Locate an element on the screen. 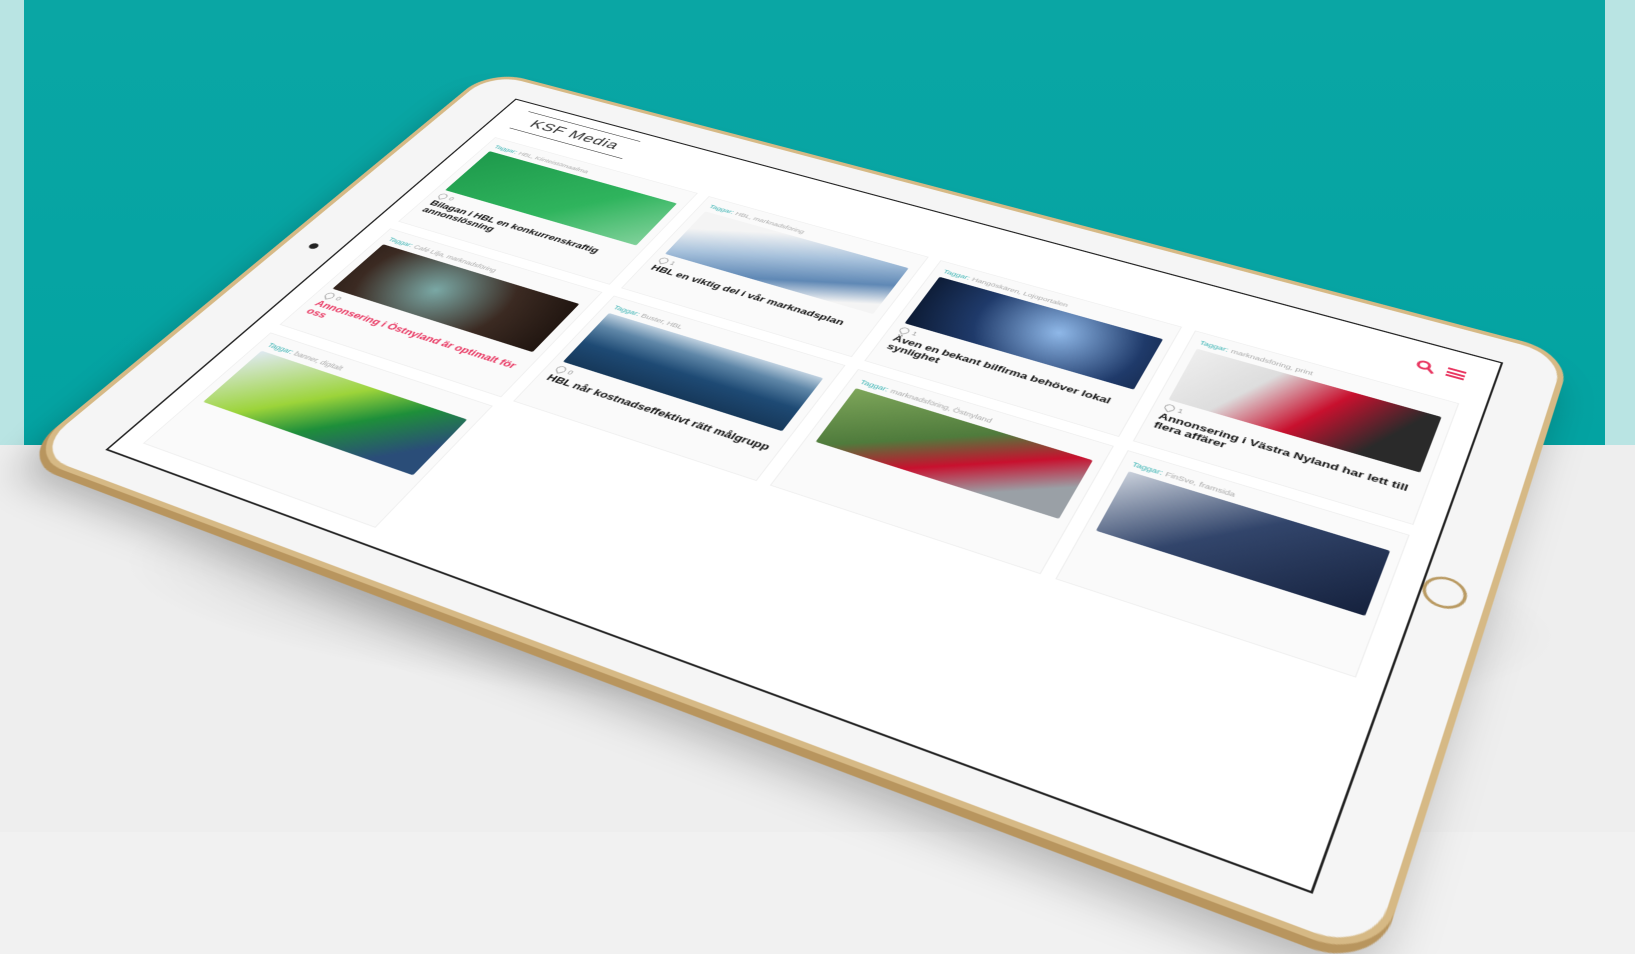  menu-icon is located at coordinates (1456, 374).